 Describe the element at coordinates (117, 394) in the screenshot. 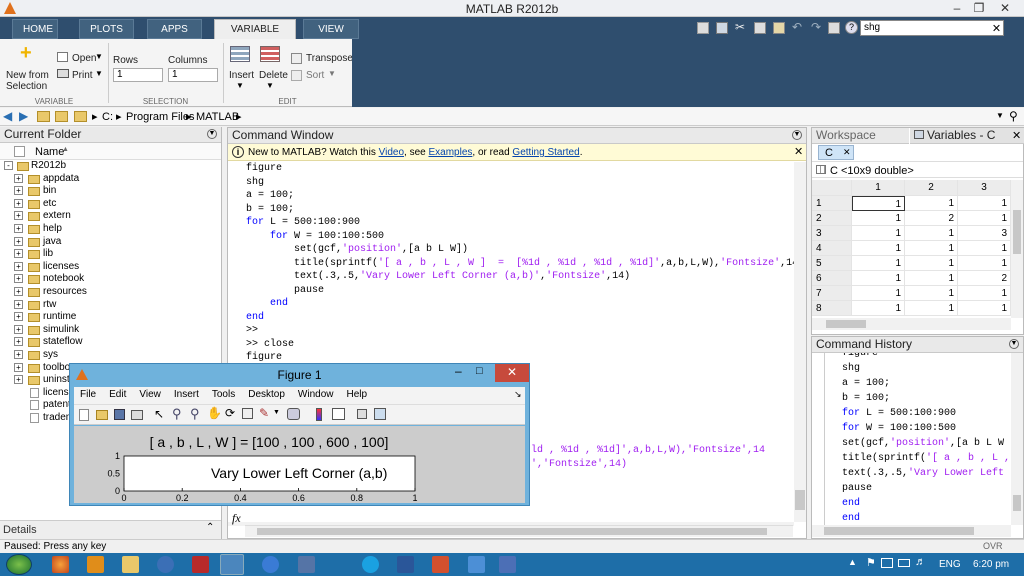

I see `figure-menu-edit: Edit` at that location.